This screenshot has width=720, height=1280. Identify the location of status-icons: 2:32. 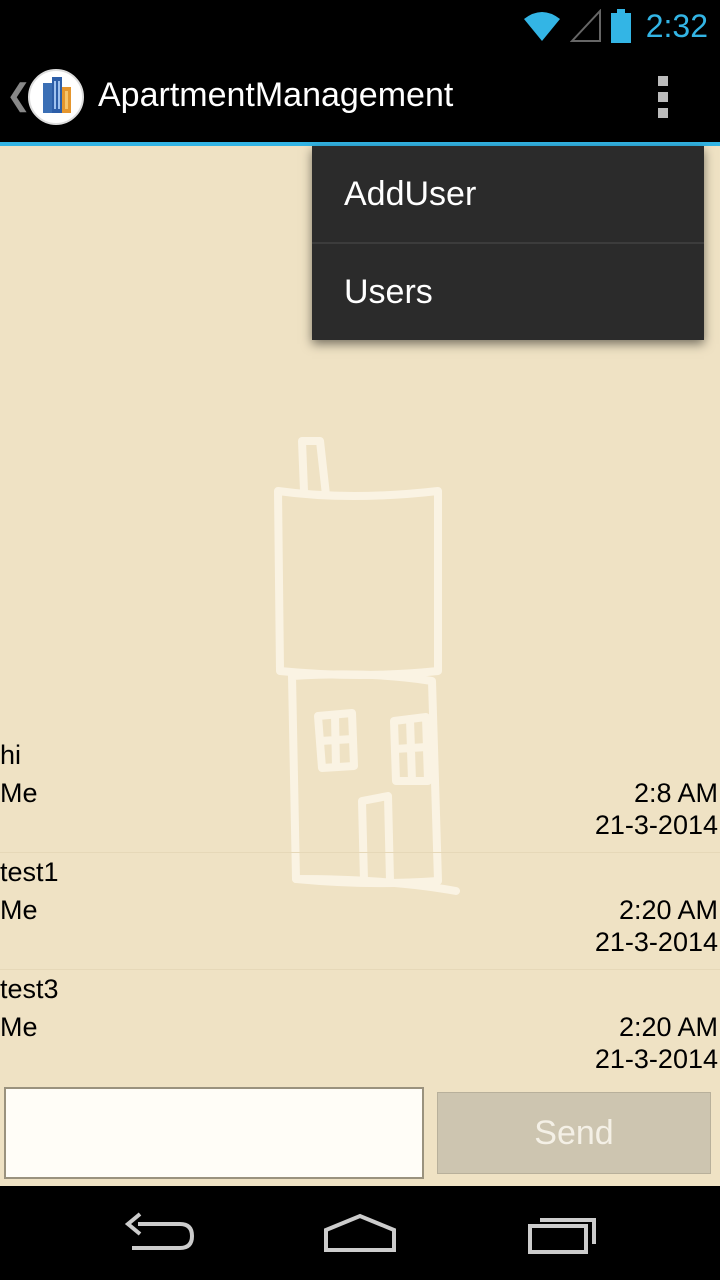
(615, 26).